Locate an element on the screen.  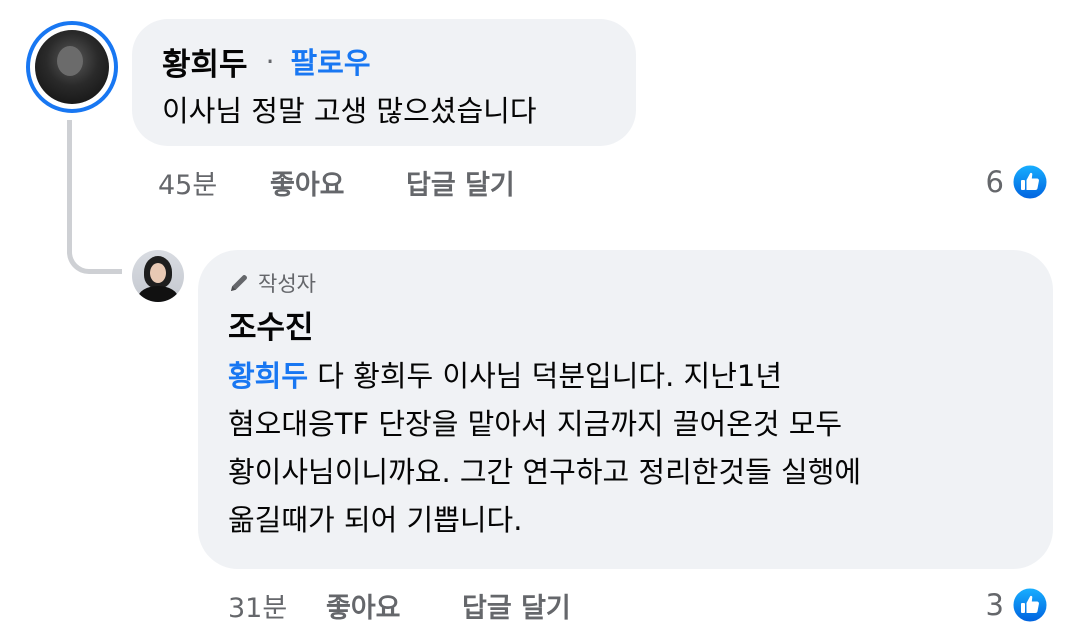
reply-reply-button: 답글 달기 is located at coordinates (516, 605).